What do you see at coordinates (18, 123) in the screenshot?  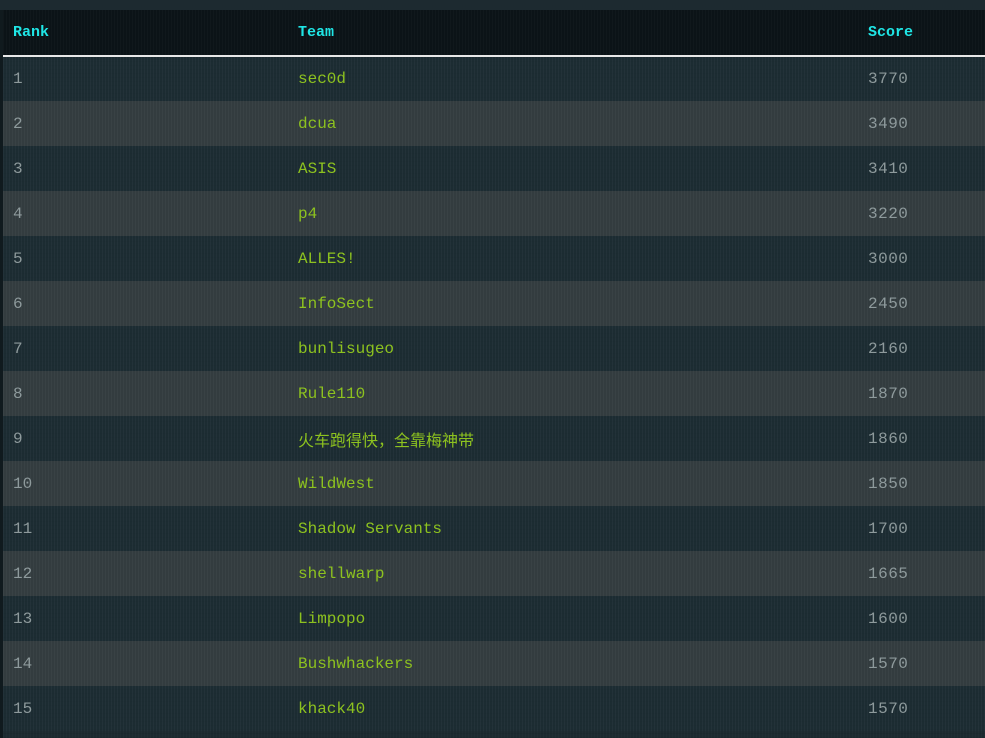 I see `rank-cell: 2` at bounding box center [18, 123].